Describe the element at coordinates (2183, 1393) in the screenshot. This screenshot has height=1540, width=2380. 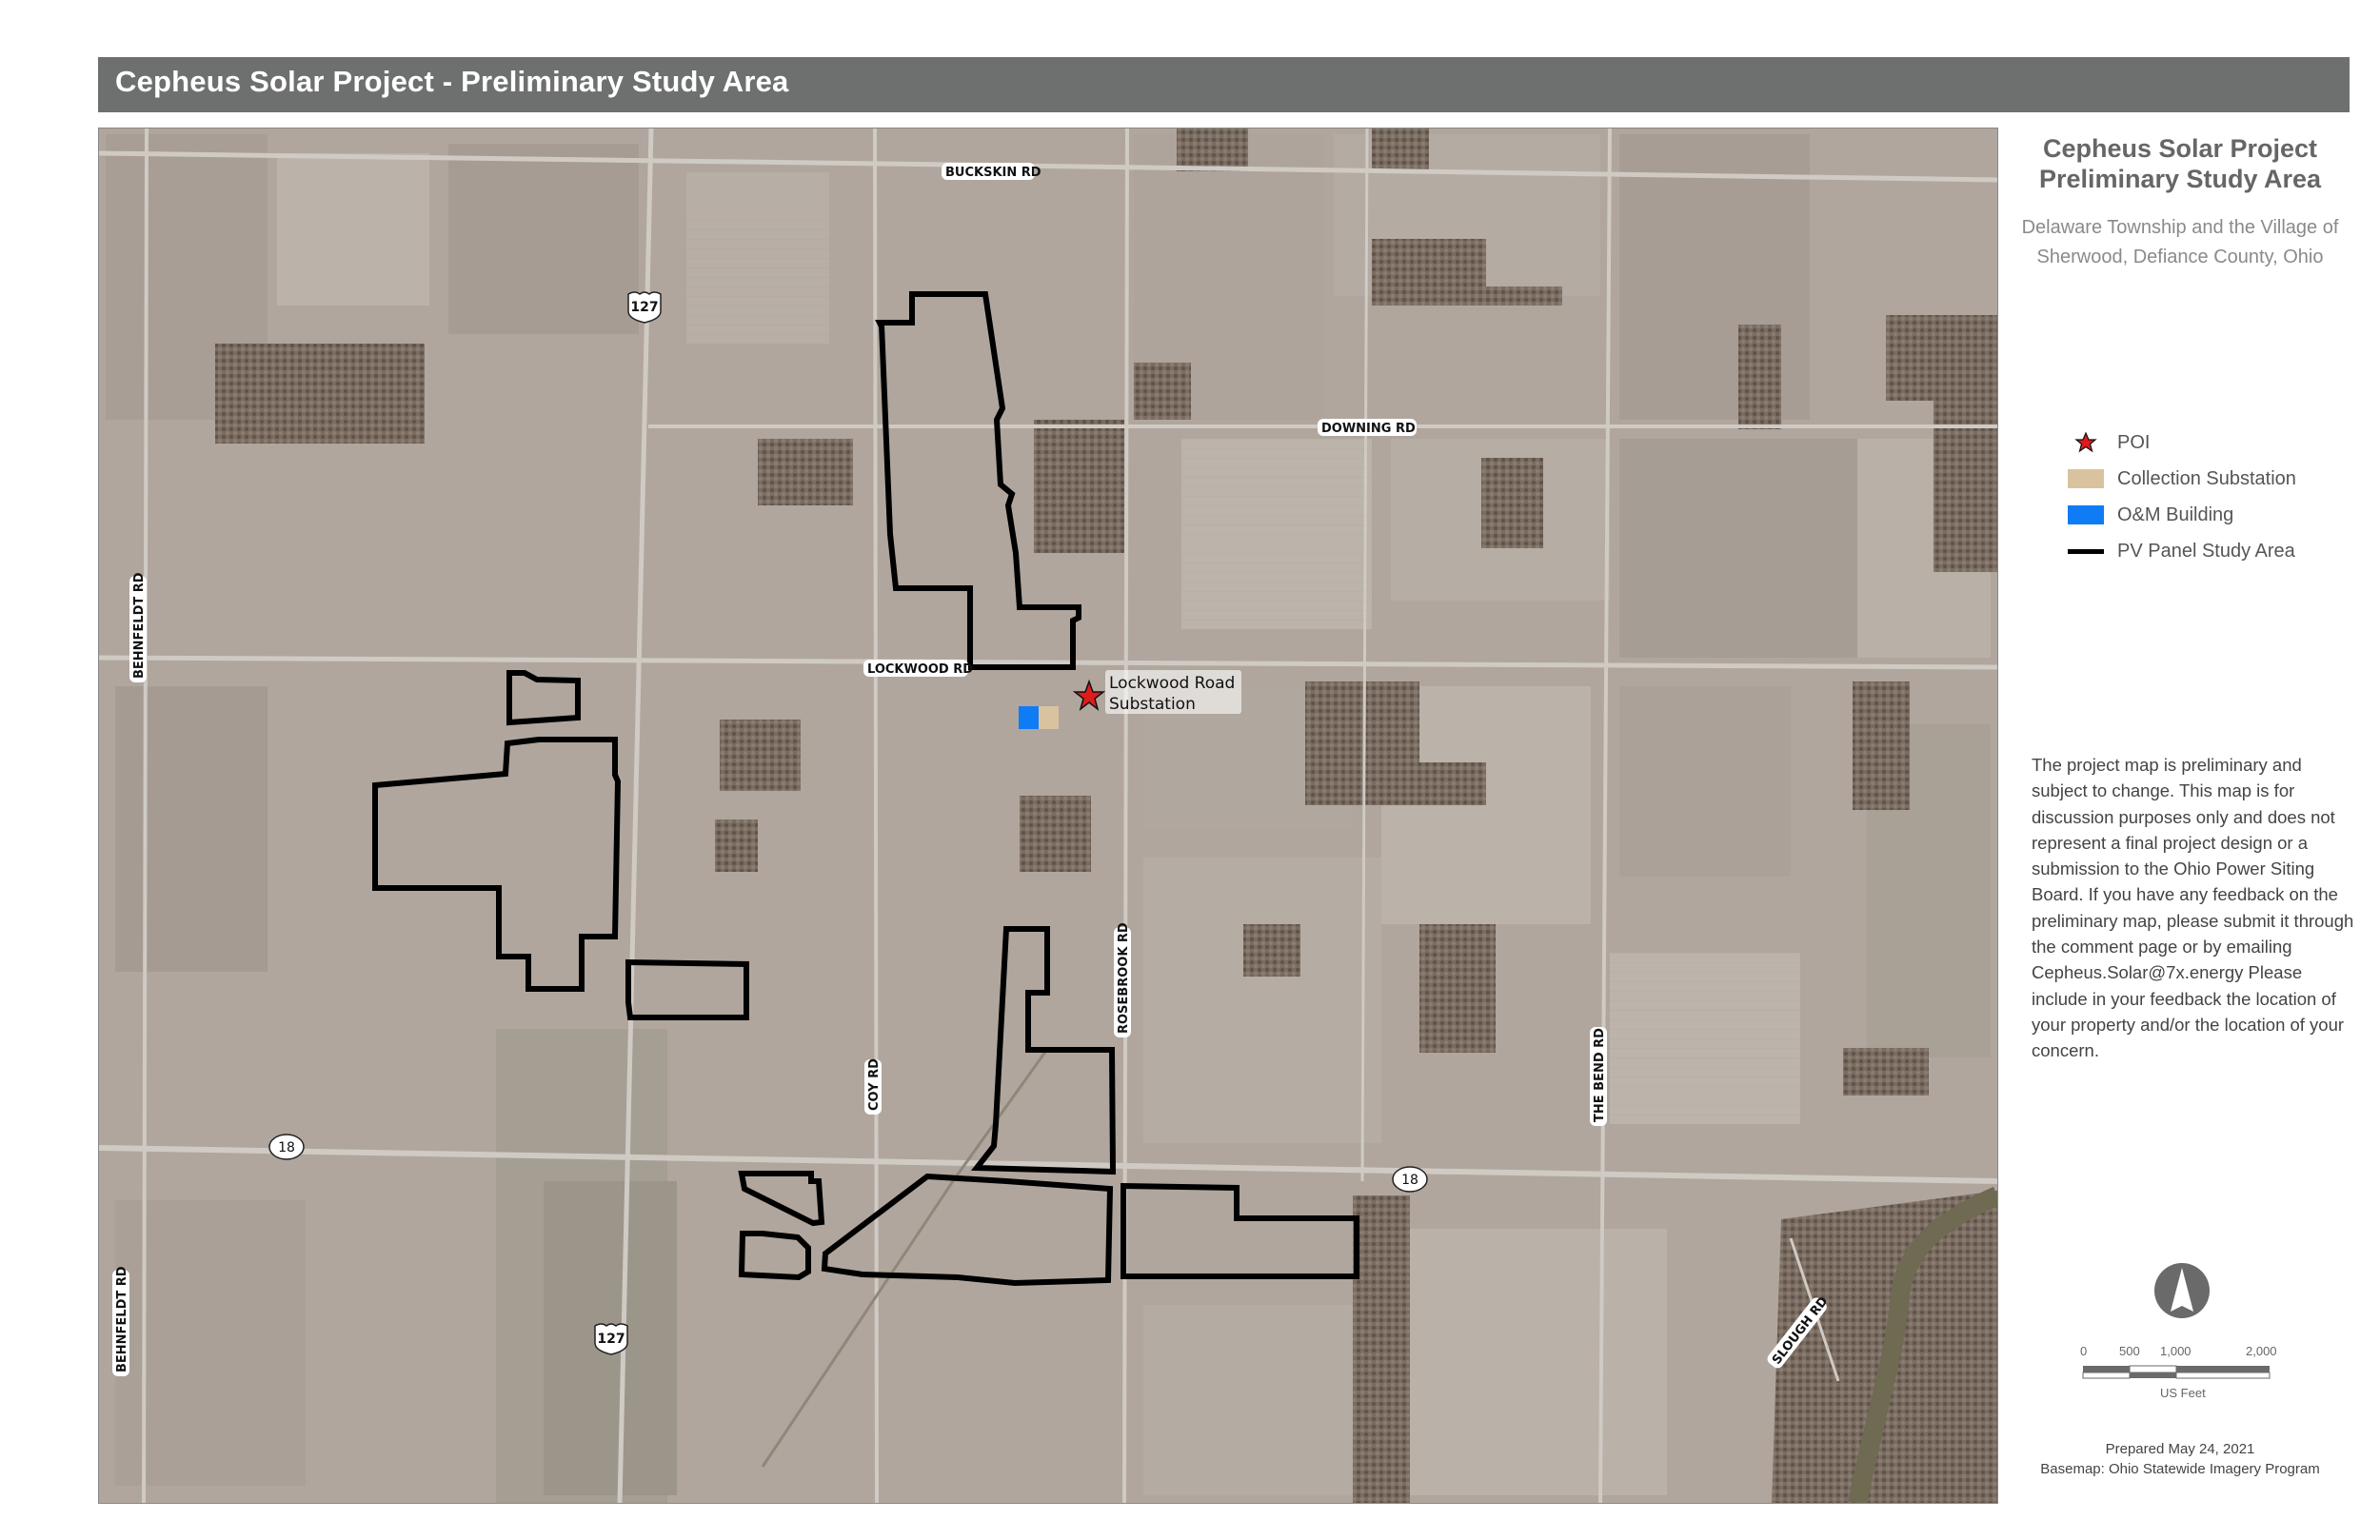
I see `scale-unit: US Feet` at that location.